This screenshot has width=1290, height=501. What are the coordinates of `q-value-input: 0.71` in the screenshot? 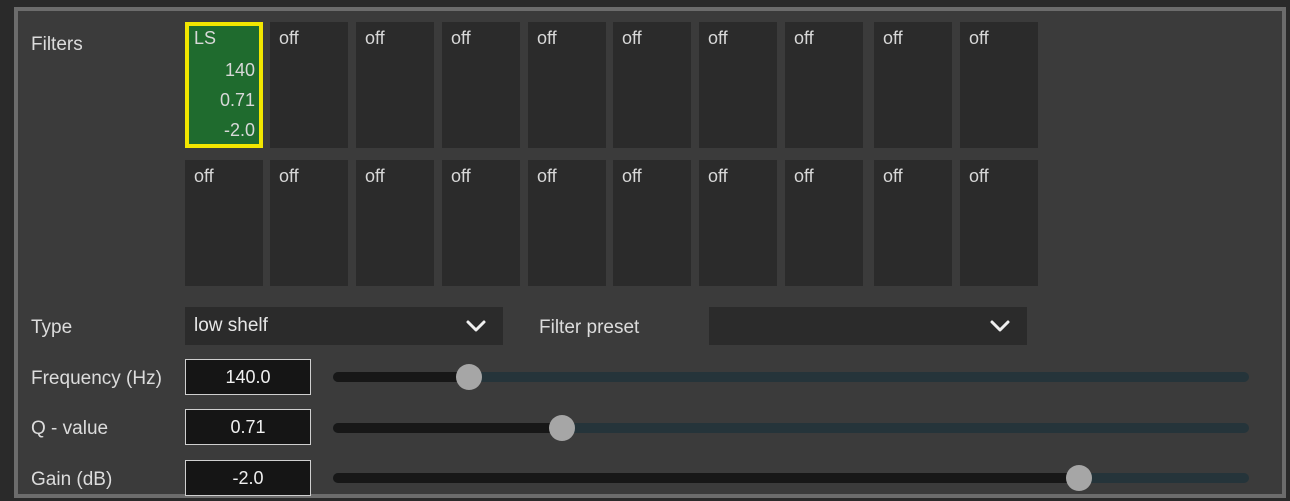 It's located at (248, 427).